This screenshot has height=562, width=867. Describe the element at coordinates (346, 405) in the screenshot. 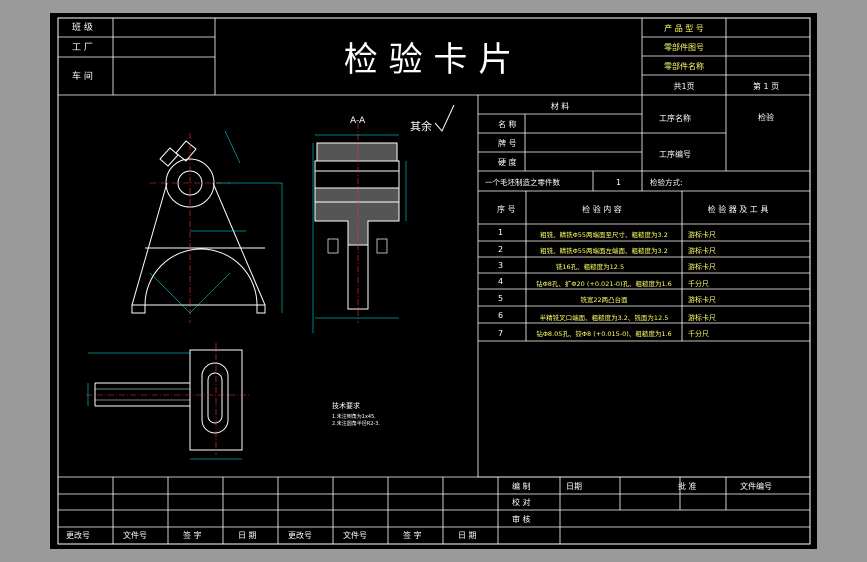

I see `tech-req-title: 技术要求` at that location.